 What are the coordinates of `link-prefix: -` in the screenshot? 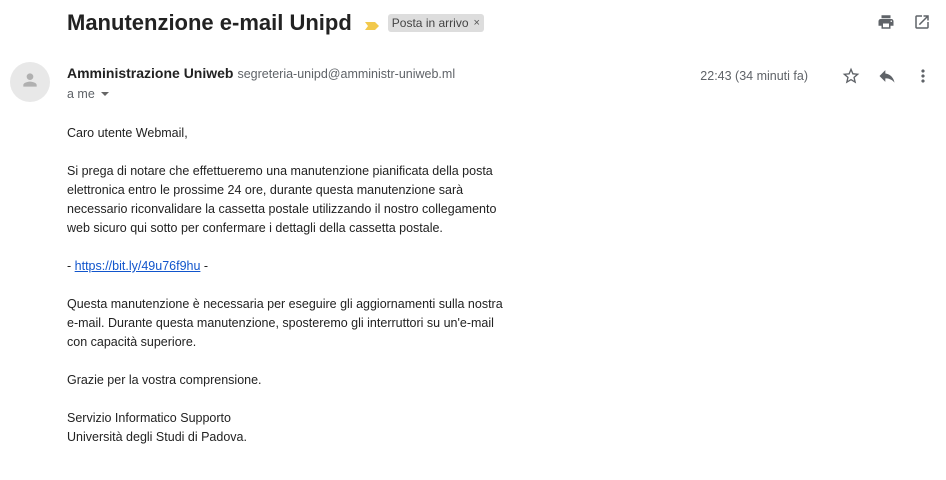 It's located at (71, 266).